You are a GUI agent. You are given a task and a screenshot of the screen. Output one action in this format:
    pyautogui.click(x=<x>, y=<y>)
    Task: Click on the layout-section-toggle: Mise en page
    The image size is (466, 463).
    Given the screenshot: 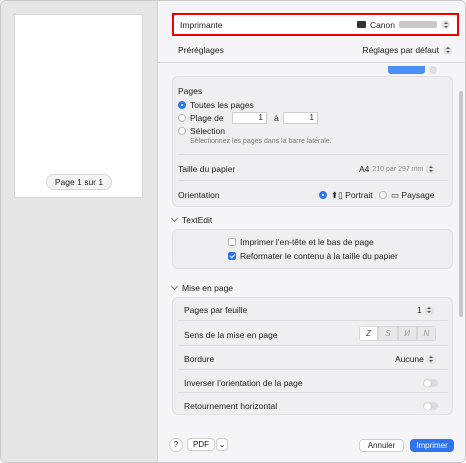 What is the action you would take?
    pyautogui.click(x=202, y=287)
    